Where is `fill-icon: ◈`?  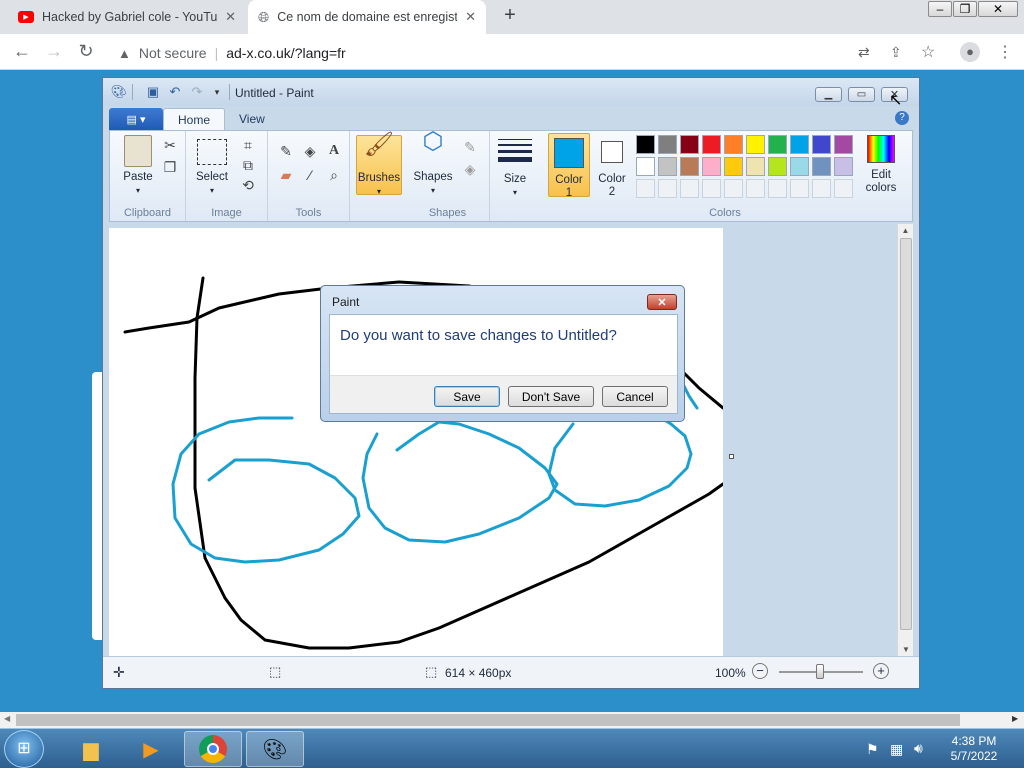 fill-icon: ◈ is located at coordinates (310, 151).